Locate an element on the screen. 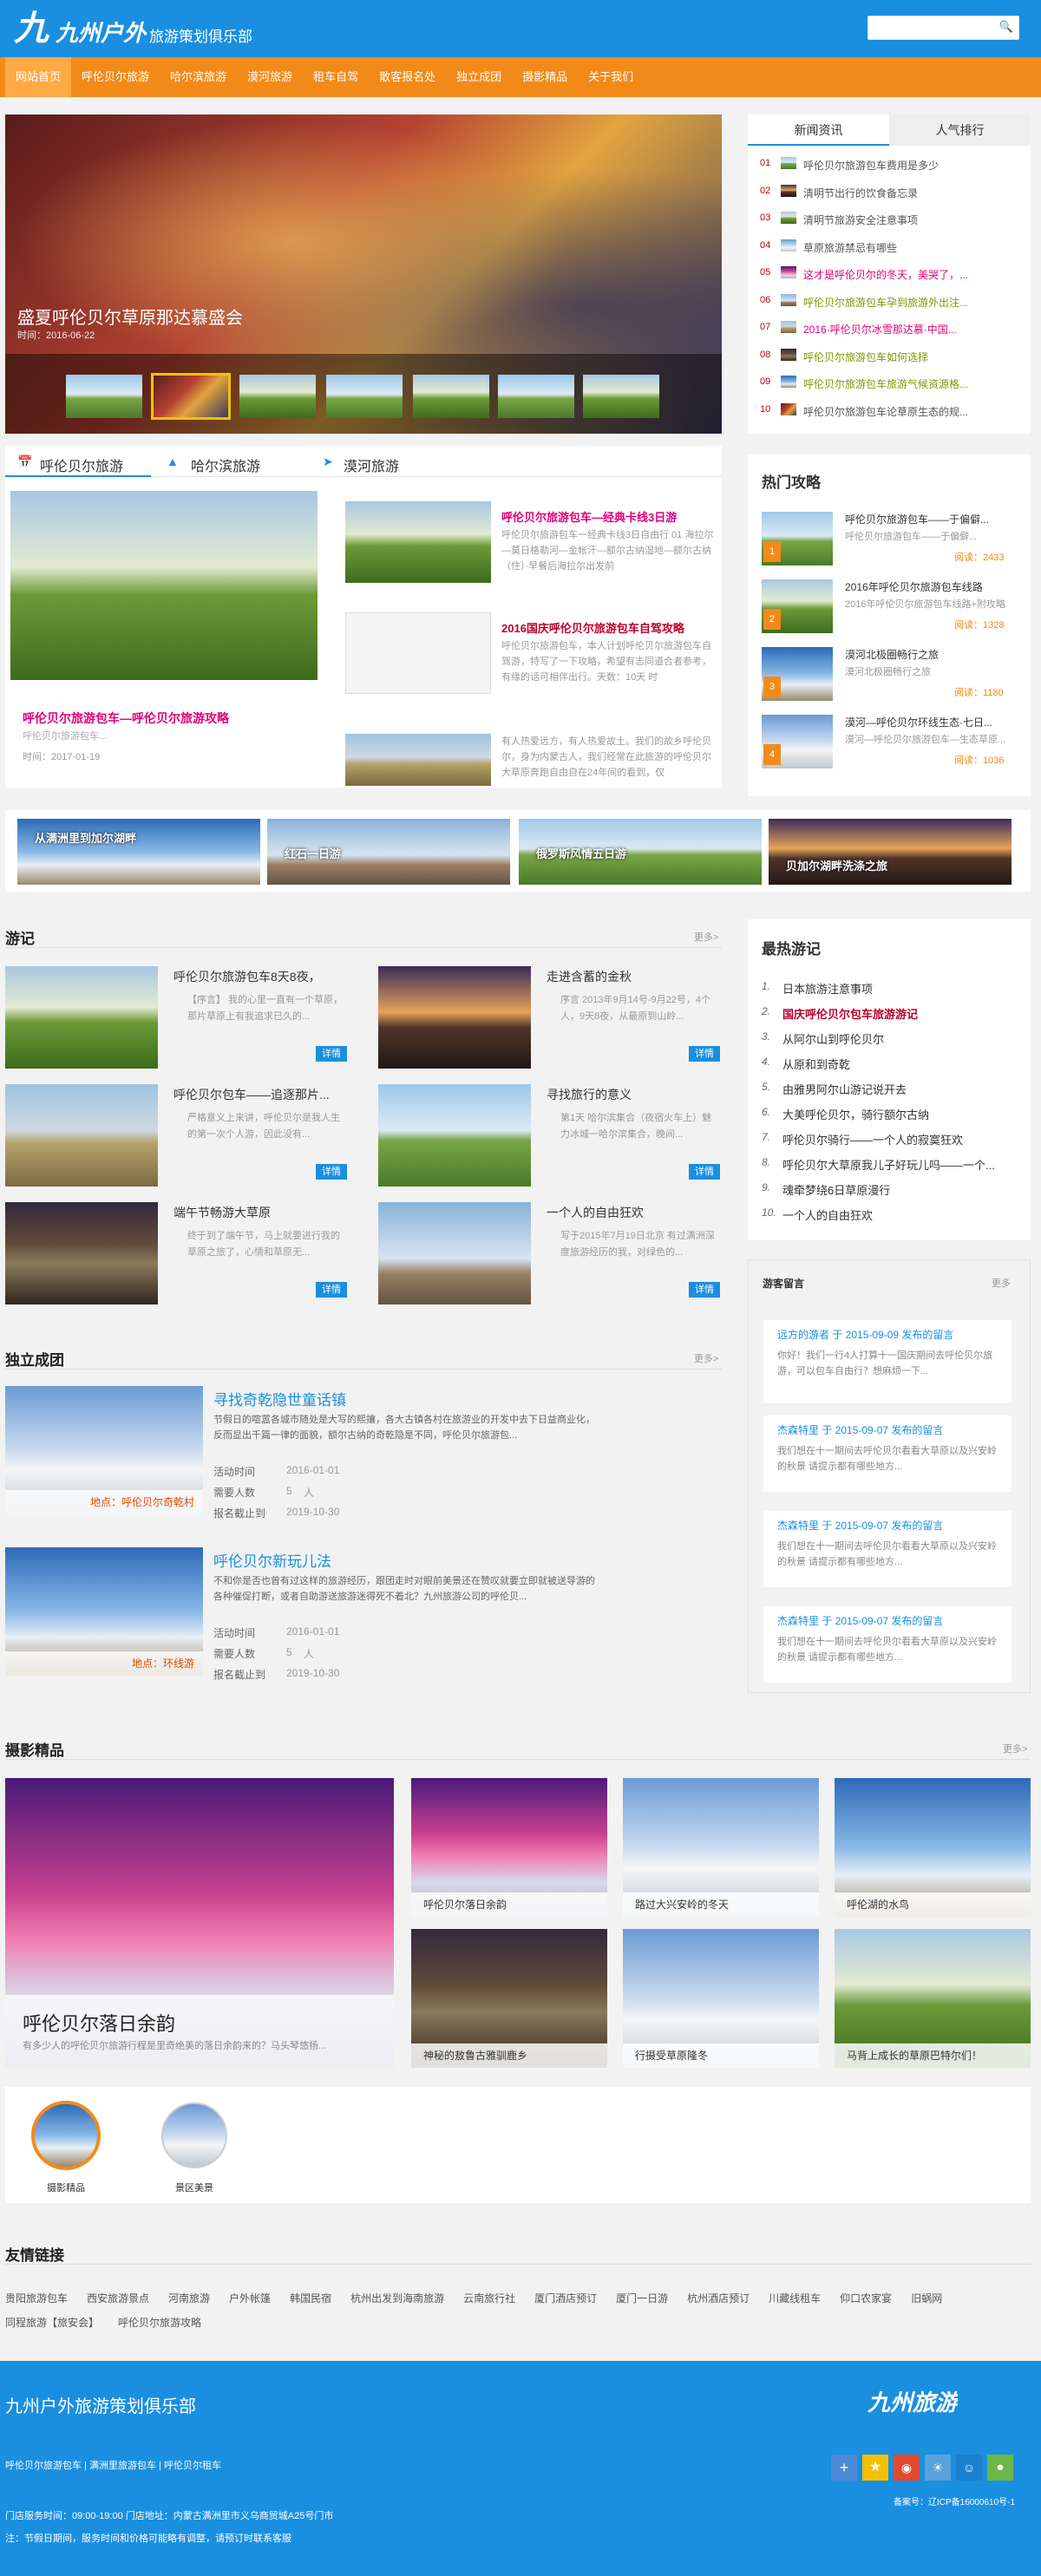 The image size is (1041, 2576). photo-caption: 马背上成长的草原巴特尔们！ is located at coordinates (933, 2055).